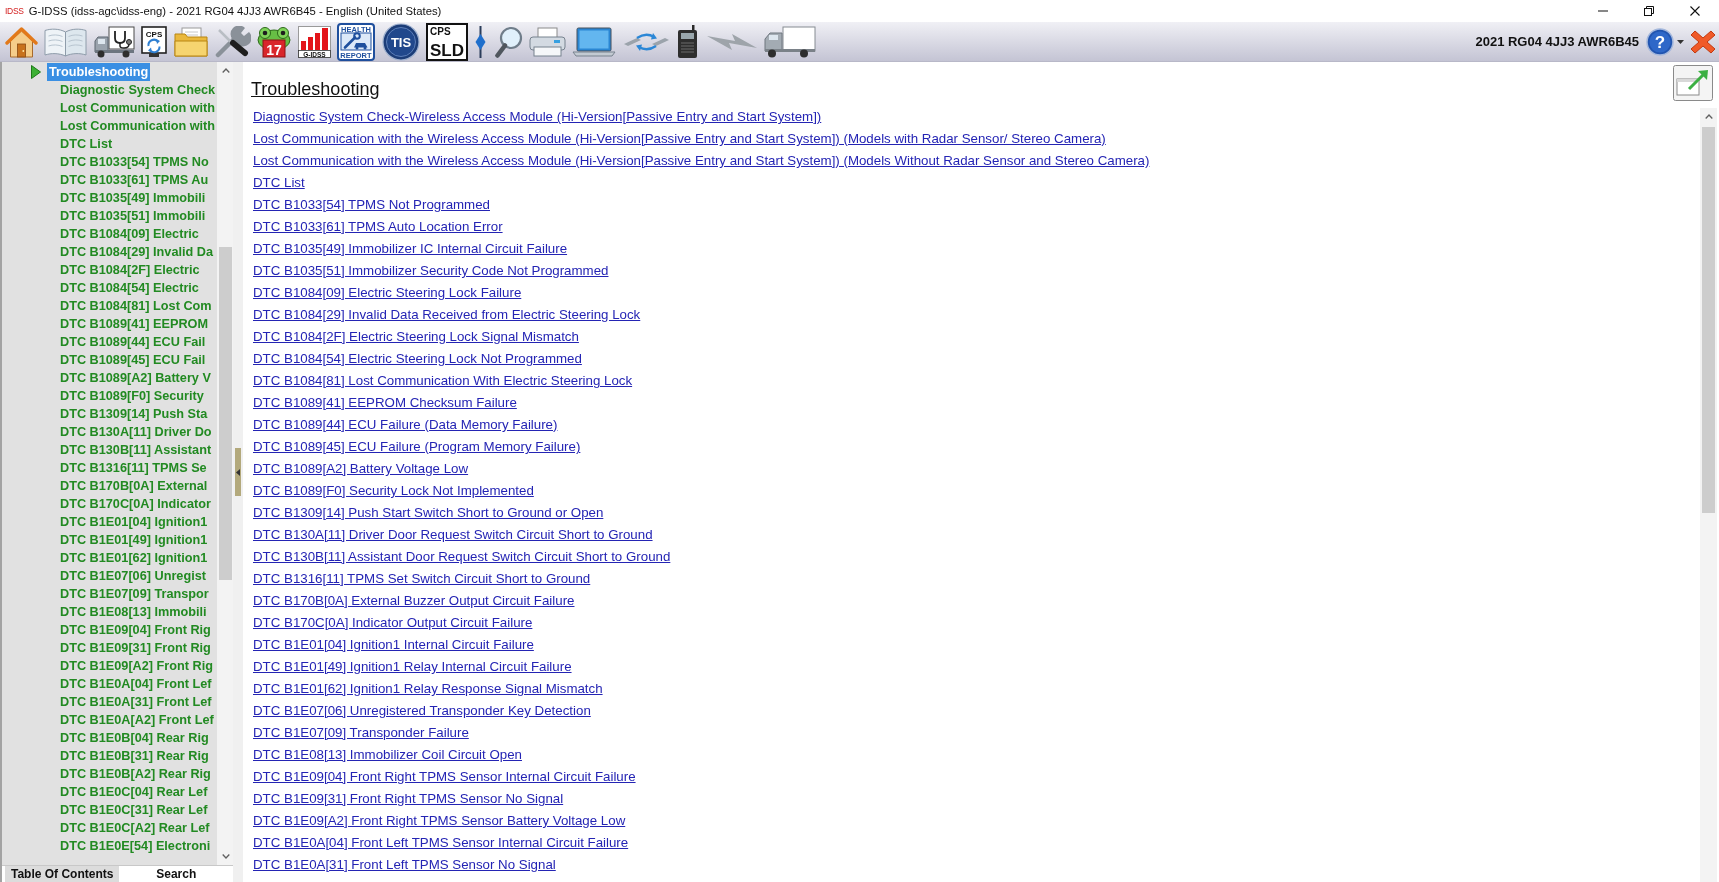 The width and height of the screenshot is (1719, 882). I want to click on link: DTC B170B[0A] External Buzzer Output Circuit Failure, so click(414, 601).